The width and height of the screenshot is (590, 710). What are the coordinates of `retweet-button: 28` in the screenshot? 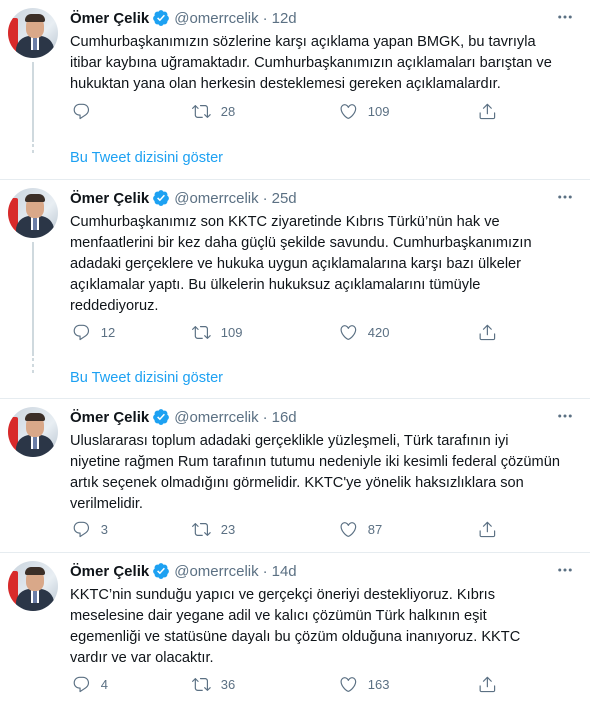 It's located at (213, 111).